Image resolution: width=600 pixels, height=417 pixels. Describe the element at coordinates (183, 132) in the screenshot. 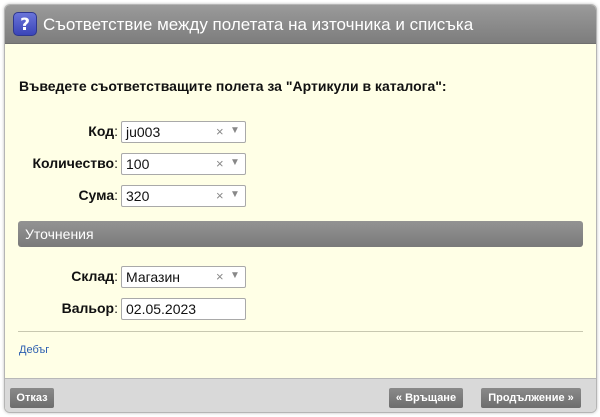

I see `code-select: ju003 × ▼` at that location.